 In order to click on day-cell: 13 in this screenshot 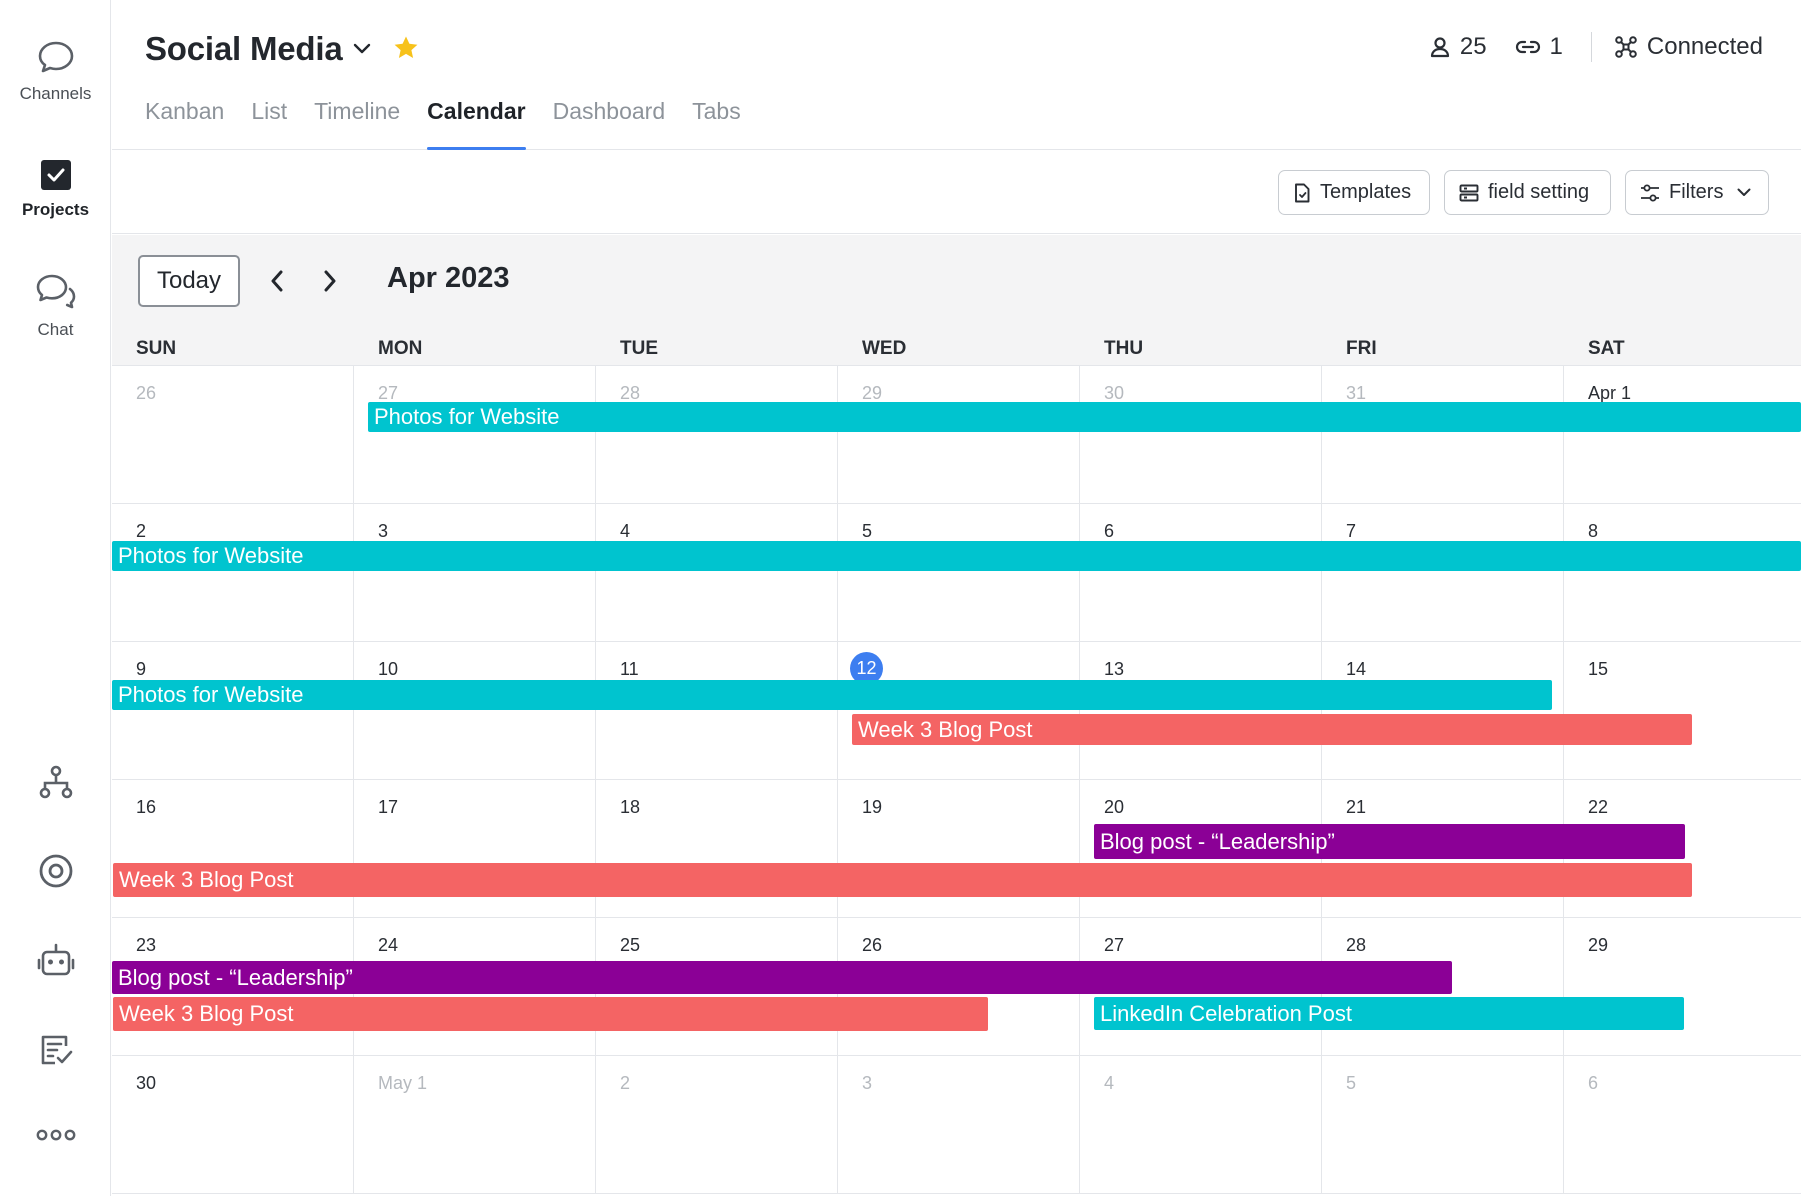, I will do `click(1201, 711)`.